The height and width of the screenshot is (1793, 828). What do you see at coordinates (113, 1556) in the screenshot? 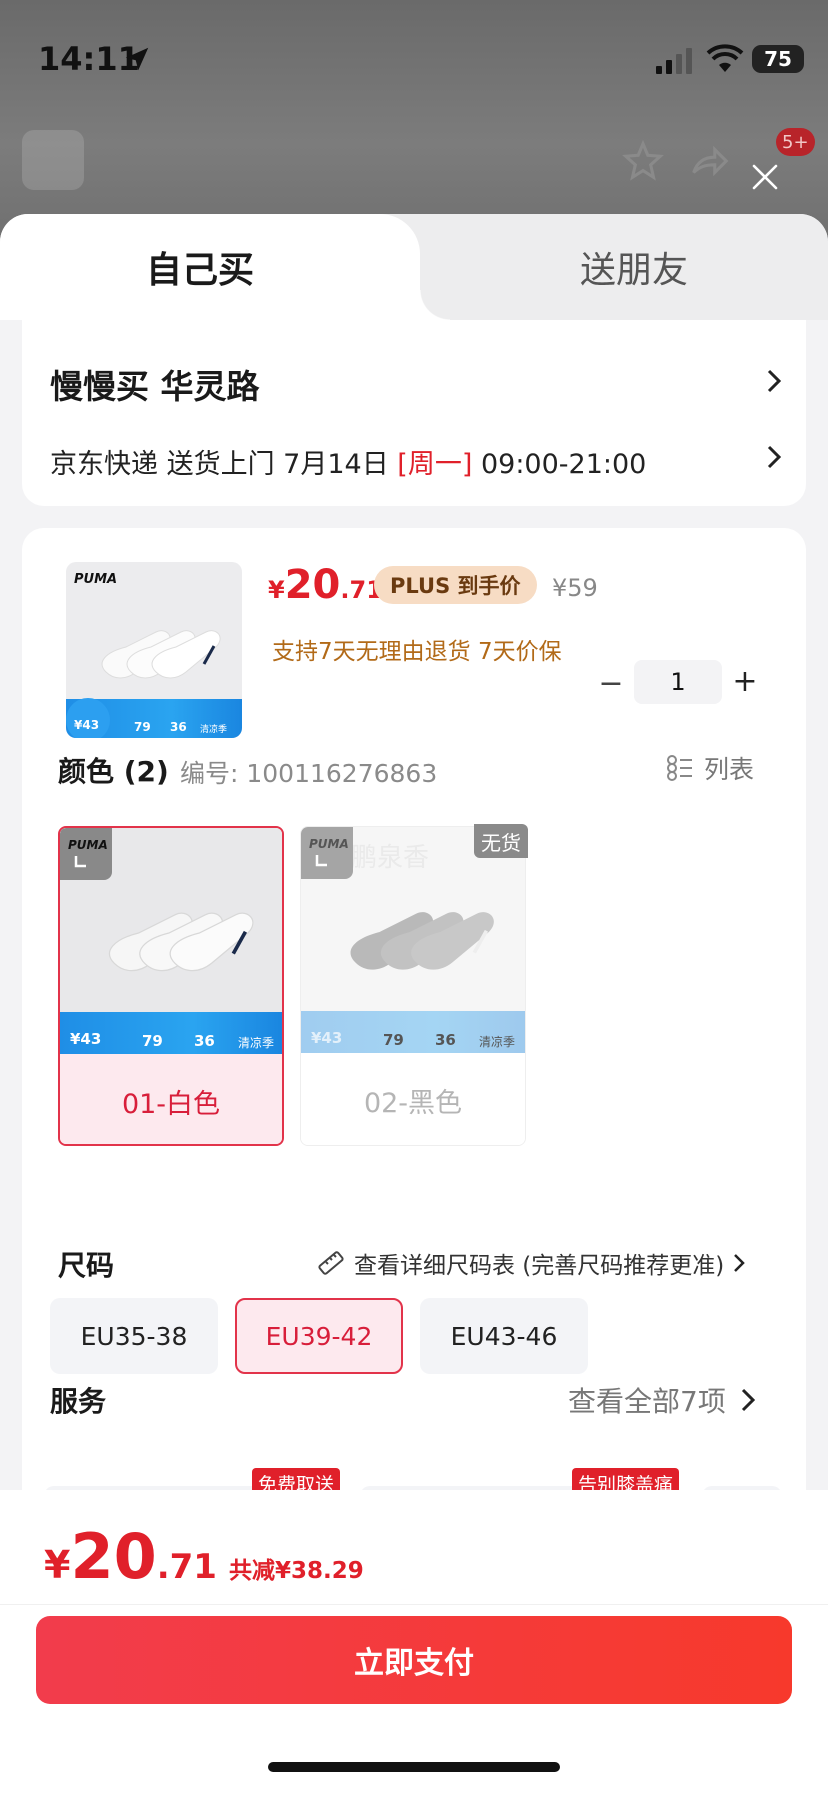
I see `total-price-integer: 20` at bounding box center [113, 1556].